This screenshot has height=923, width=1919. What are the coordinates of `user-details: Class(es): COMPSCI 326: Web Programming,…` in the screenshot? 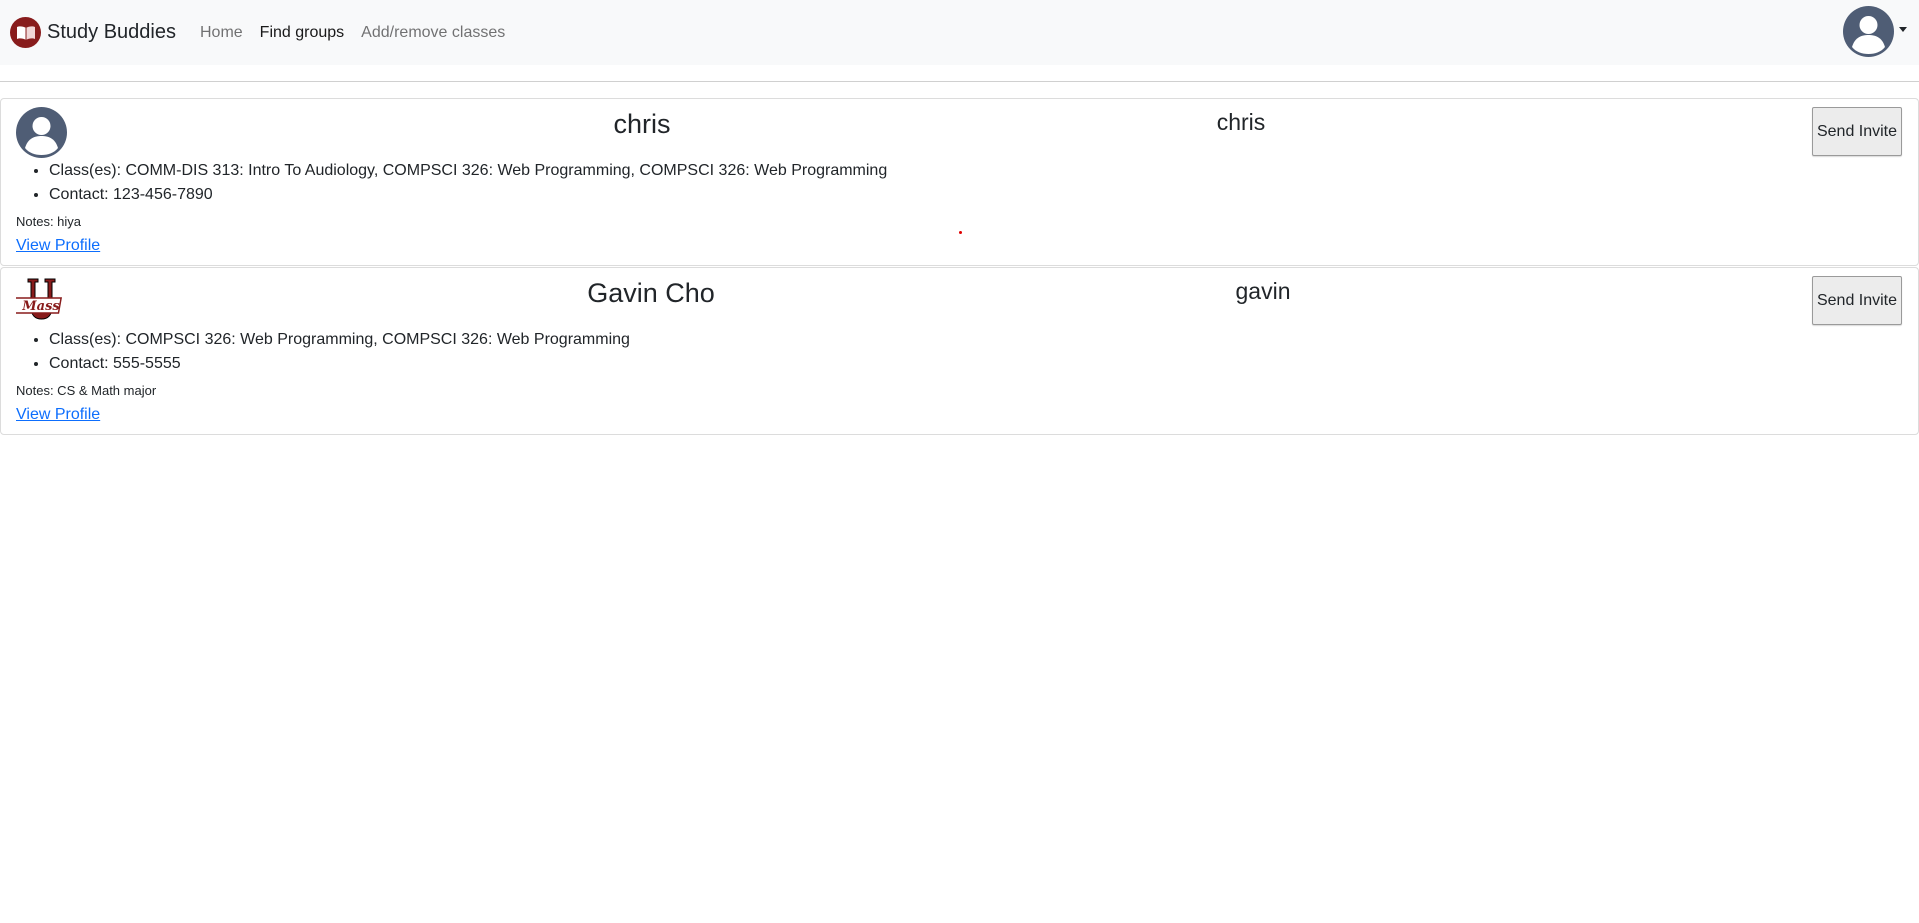 It's located at (339, 352).